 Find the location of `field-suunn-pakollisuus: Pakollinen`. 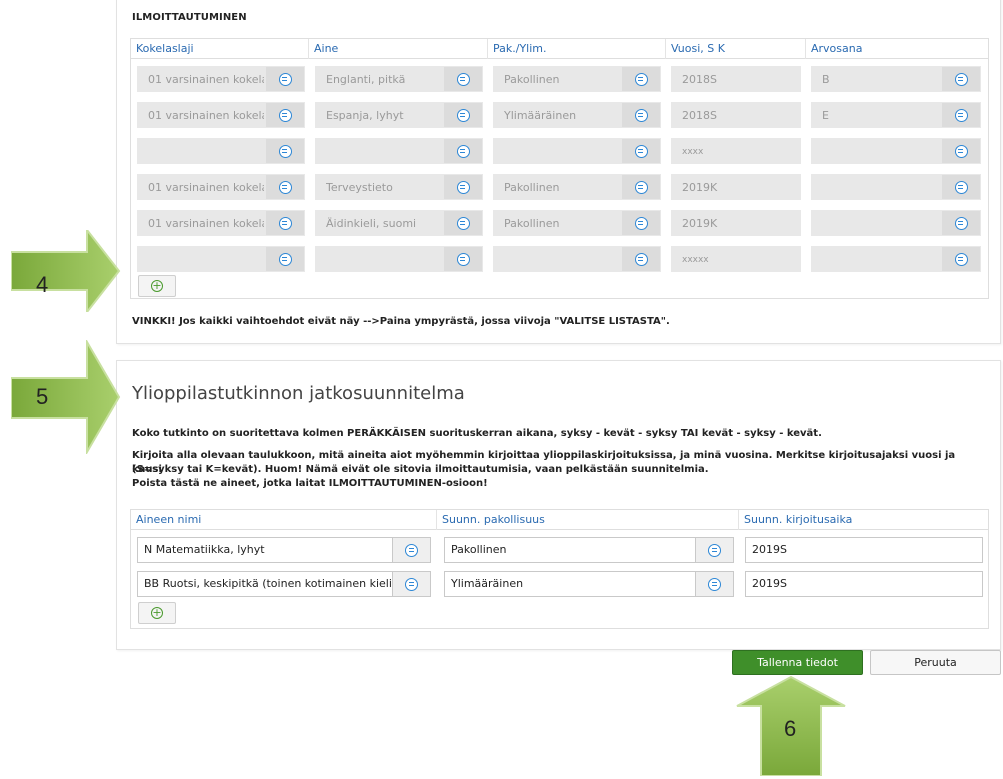

field-suunn-pakollisuus: Pakollinen is located at coordinates (589, 550).